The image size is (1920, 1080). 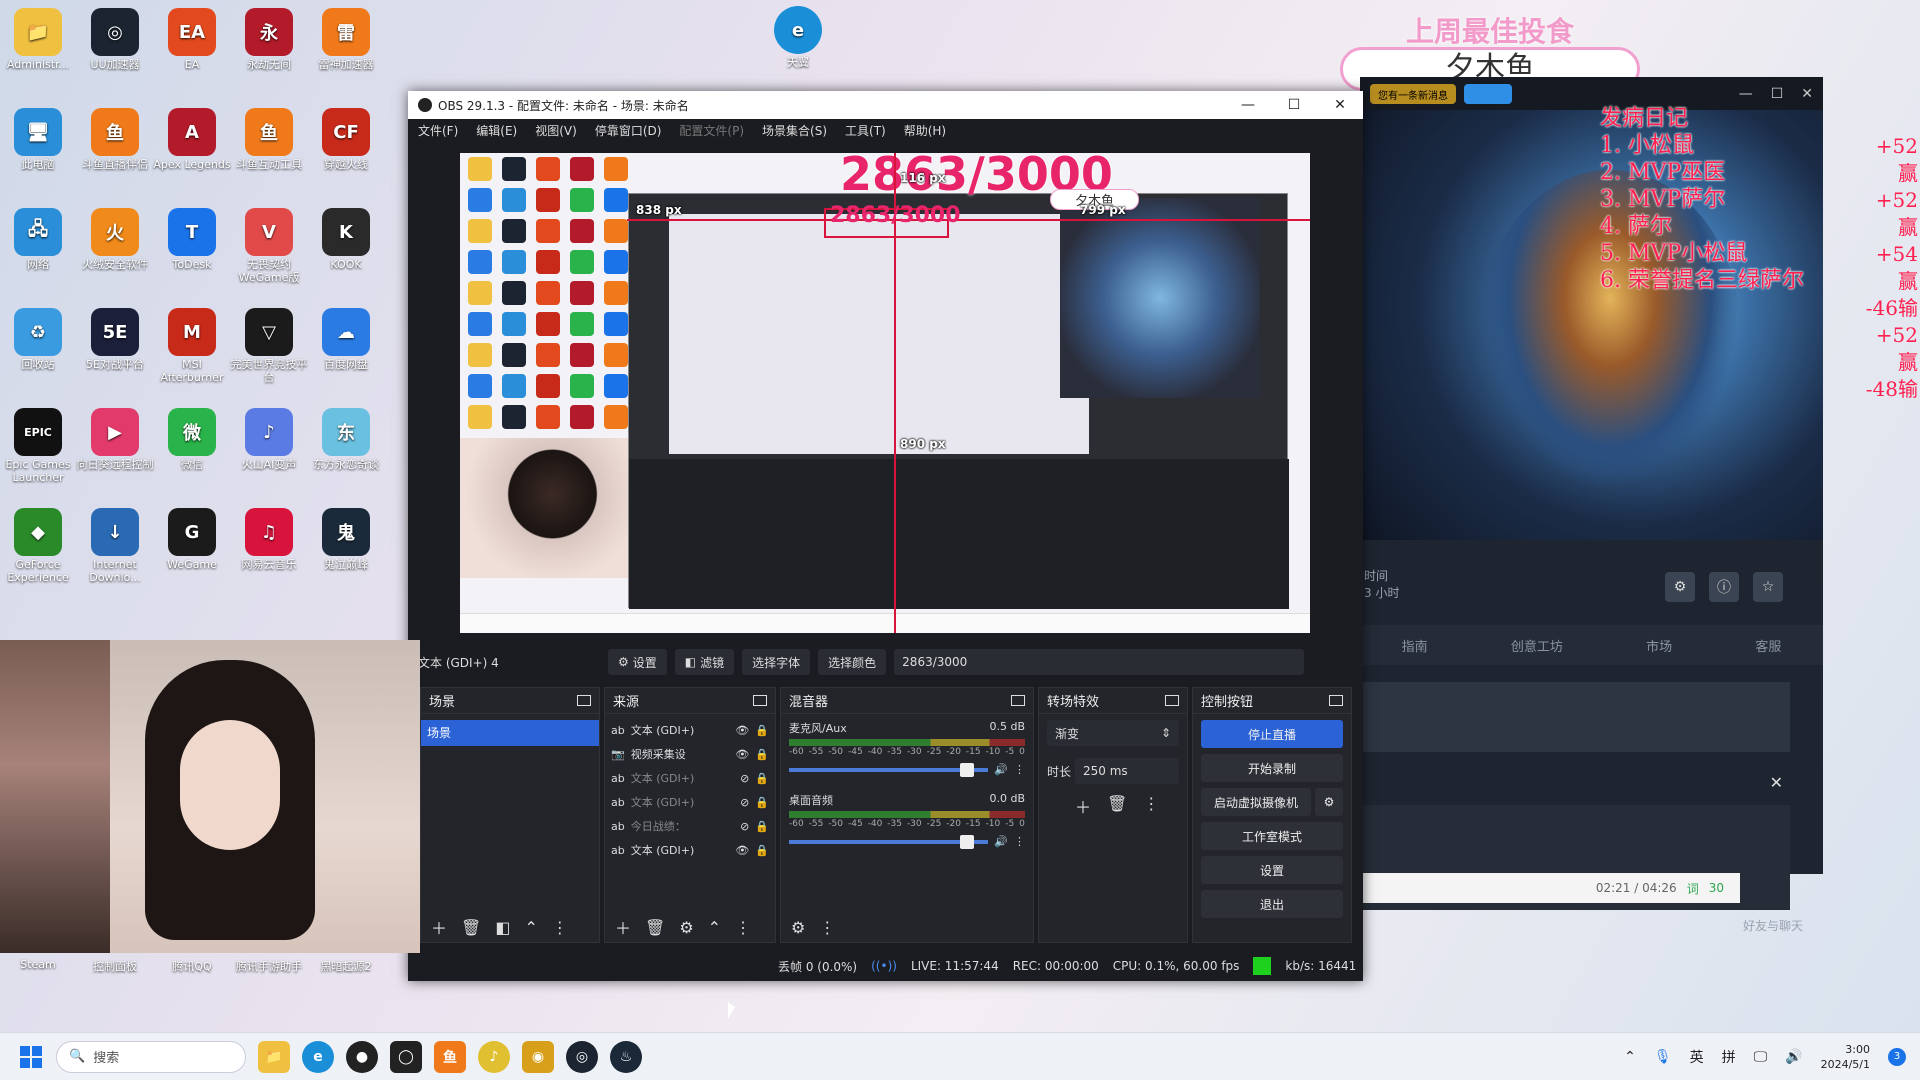 I want to click on tab-workshop: 创意工坊, so click(x=1537, y=645).